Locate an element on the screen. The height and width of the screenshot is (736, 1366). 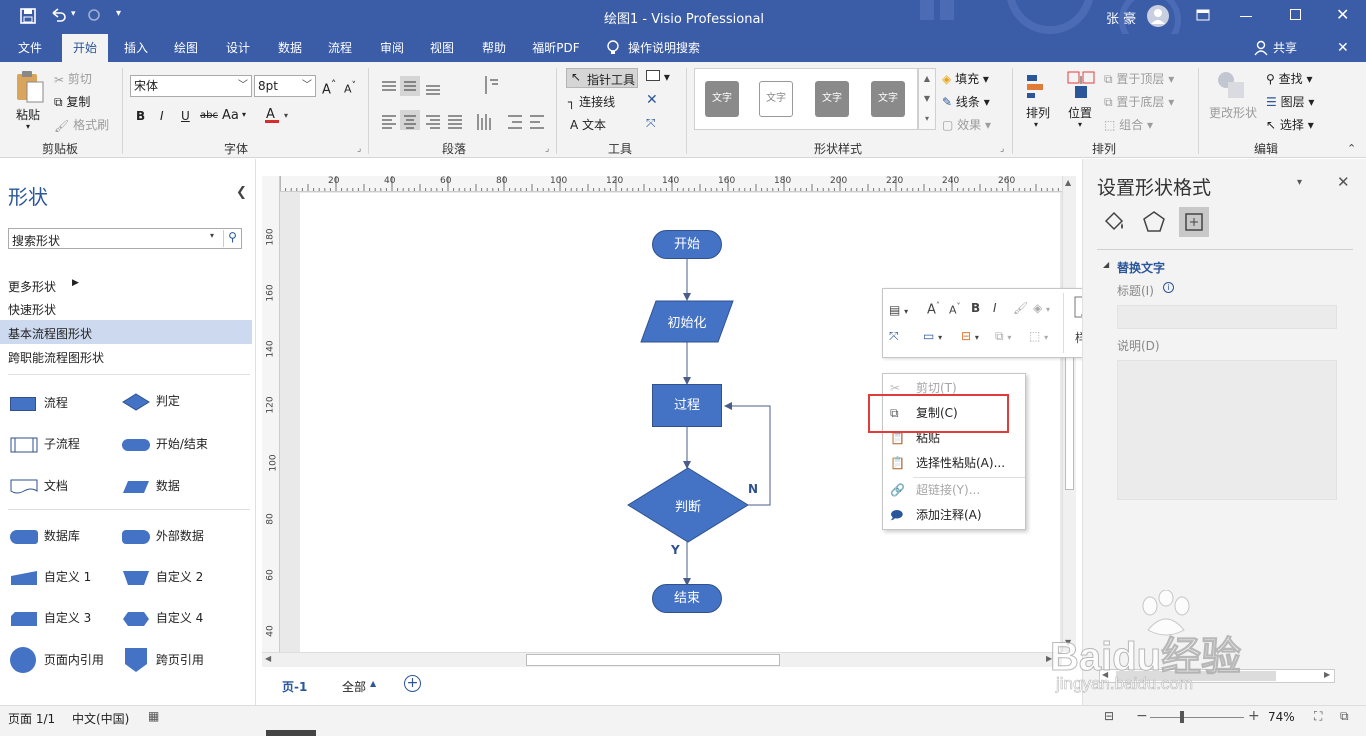
save-icon is located at coordinates (28, 17).